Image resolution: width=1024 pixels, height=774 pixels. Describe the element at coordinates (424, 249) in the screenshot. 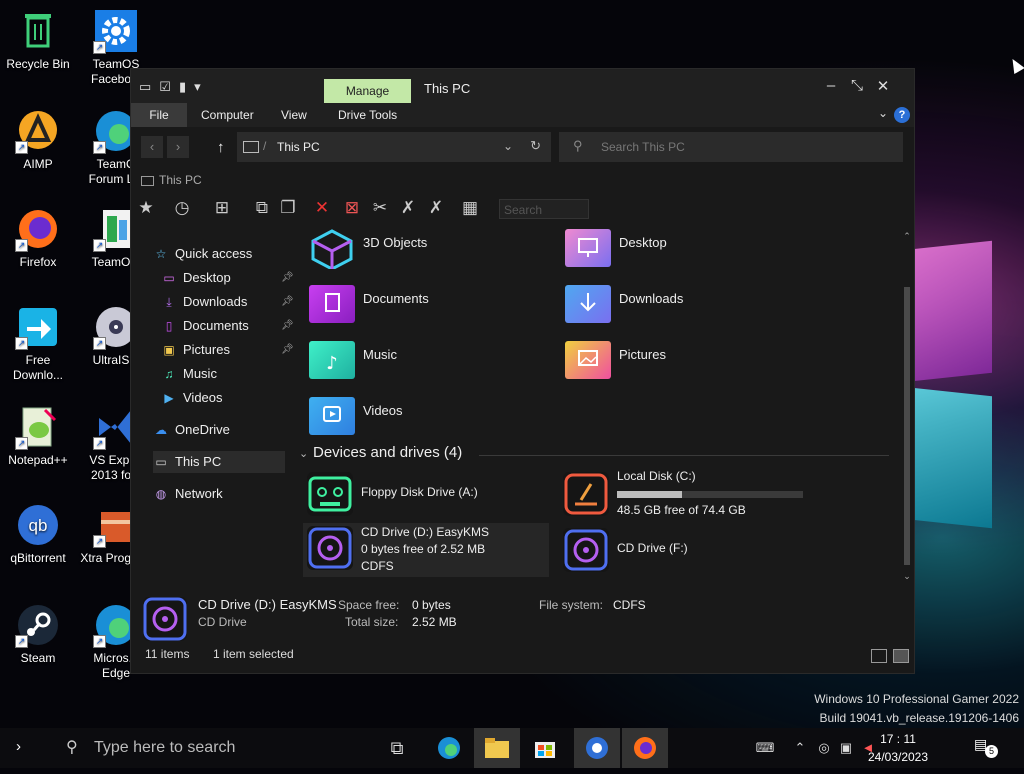

I see `folder-3d-objects: 3D Objects` at that location.